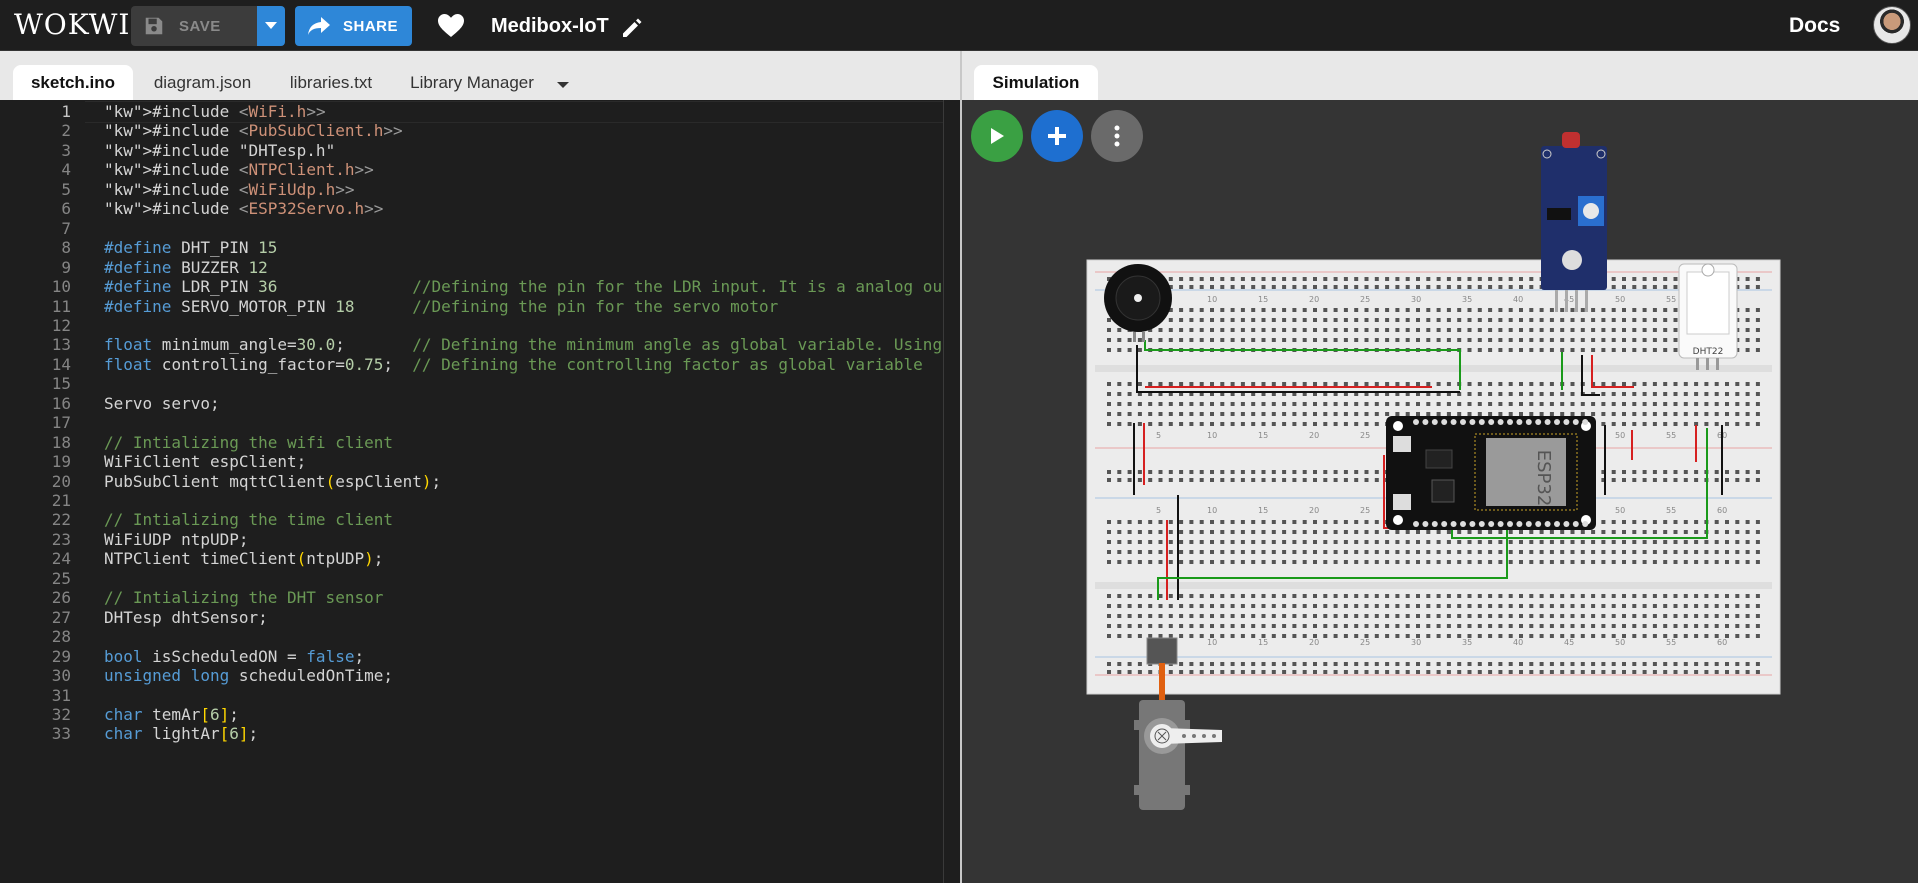 Image resolution: width=1918 pixels, height=883 pixels. What do you see at coordinates (331, 82) in the screenshot?
I see `tab-libraries-txt: libraries.txt` at bounding box center [331, 82].